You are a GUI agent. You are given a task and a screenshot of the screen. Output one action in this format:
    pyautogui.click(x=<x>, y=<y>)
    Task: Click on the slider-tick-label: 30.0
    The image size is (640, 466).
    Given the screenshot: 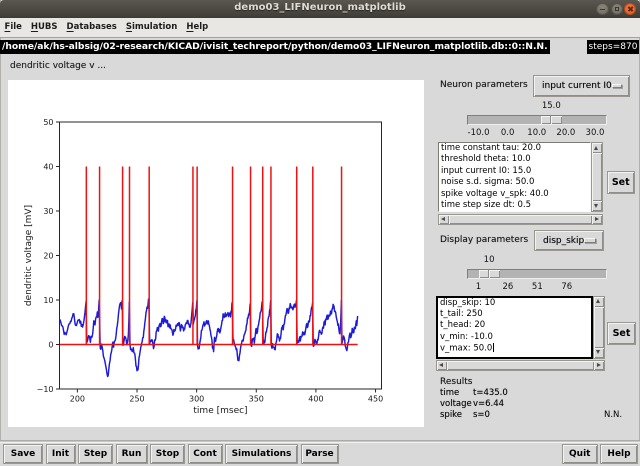 What is the action you would take?
    pyautogui.click(x=595, y=132)
    